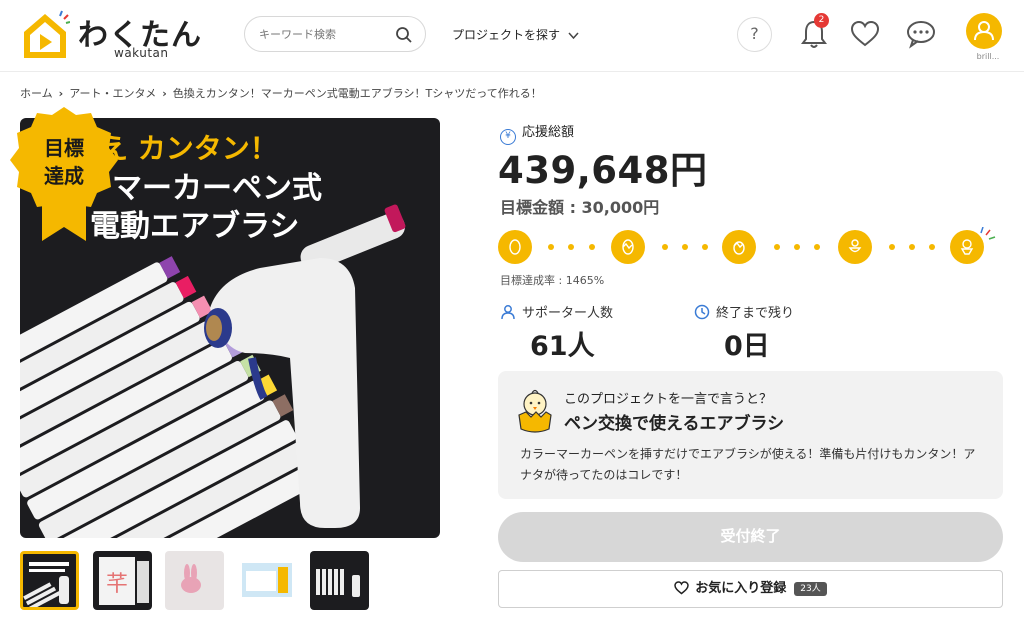  Describe the element at coordinates (36, 93) in the screenshot. I see `breadcrumb-home: ホーム` at that location.